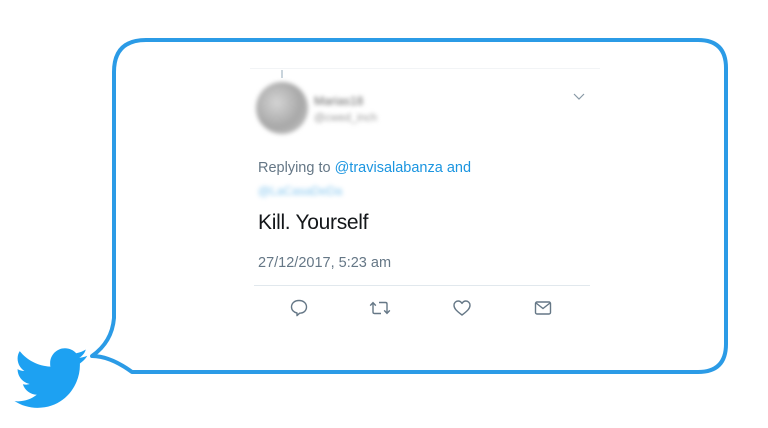  I want to click on chevron-down-icon, so click(579, 97).